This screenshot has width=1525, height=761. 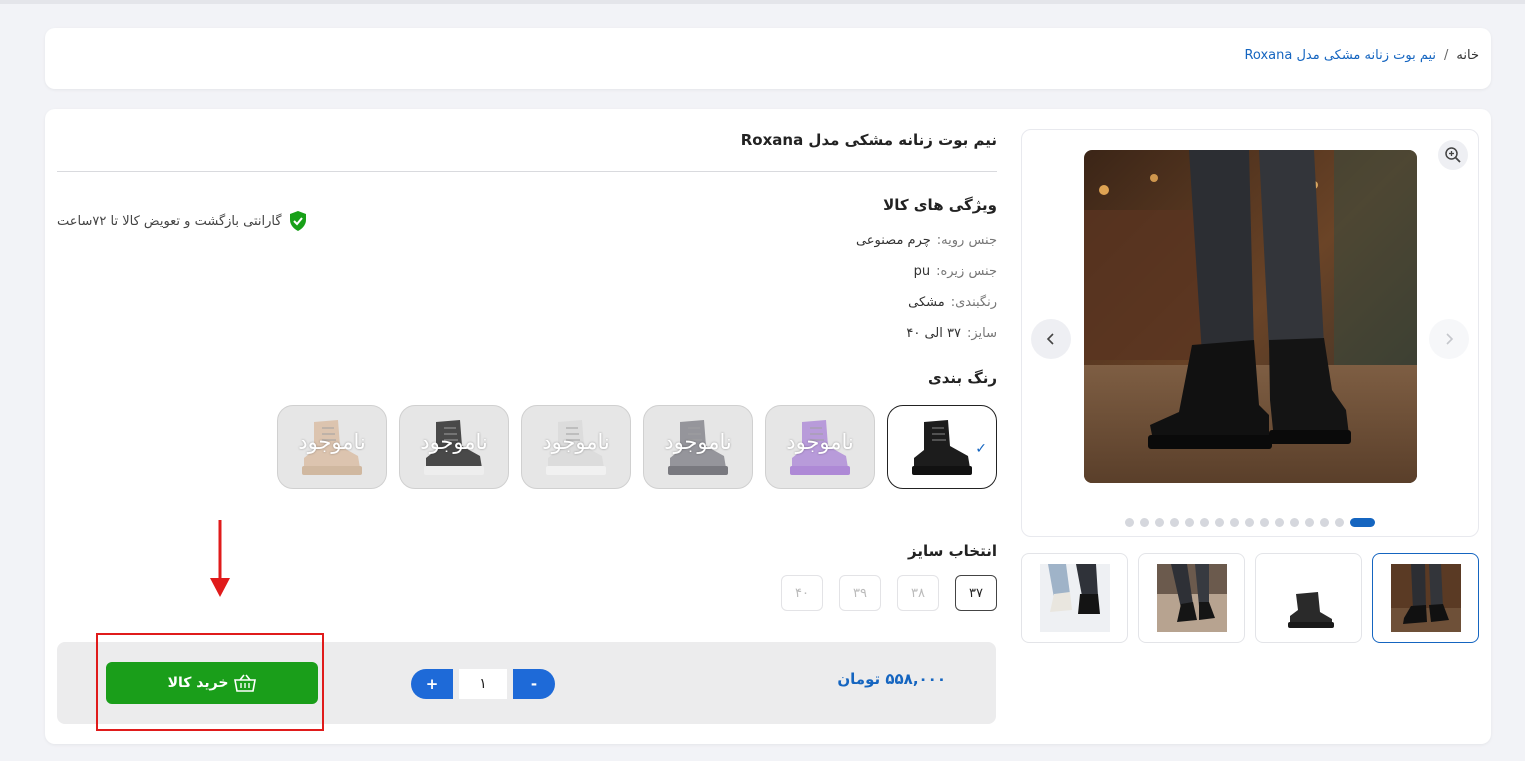 I want to click on feature-value: چرم مصنوعی, so click(x=893, y=240).